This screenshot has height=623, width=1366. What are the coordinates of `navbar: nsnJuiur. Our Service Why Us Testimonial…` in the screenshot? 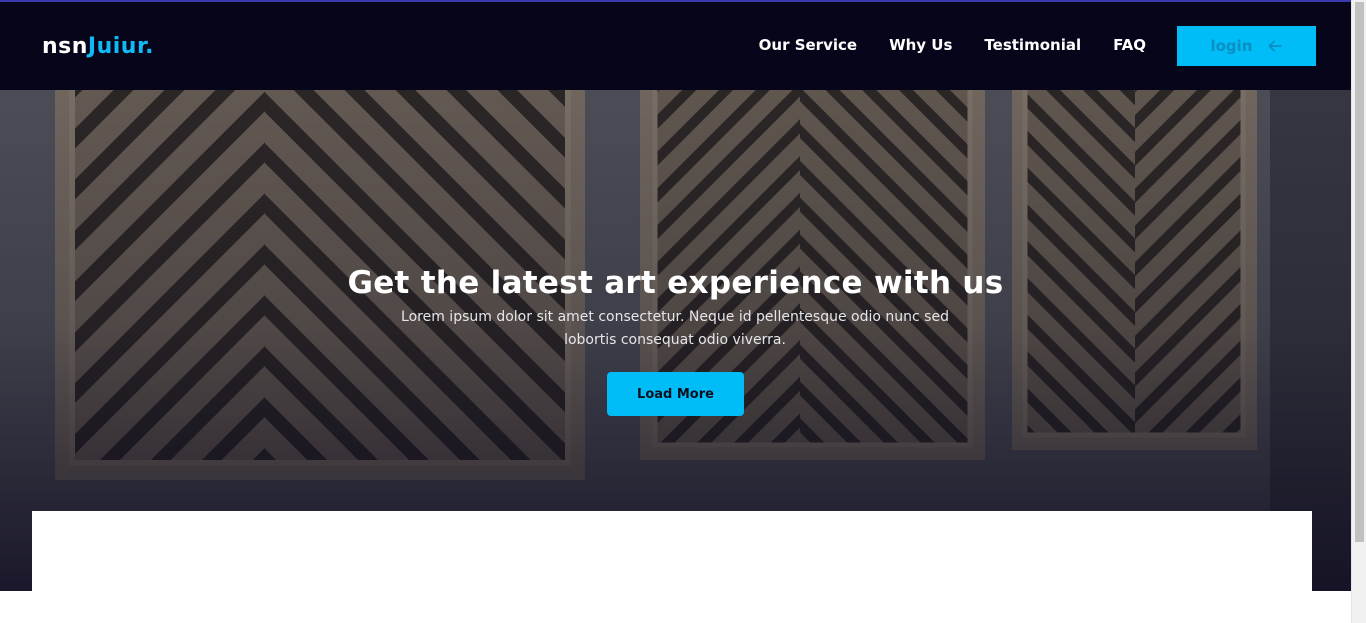 It's located at (675, 46).